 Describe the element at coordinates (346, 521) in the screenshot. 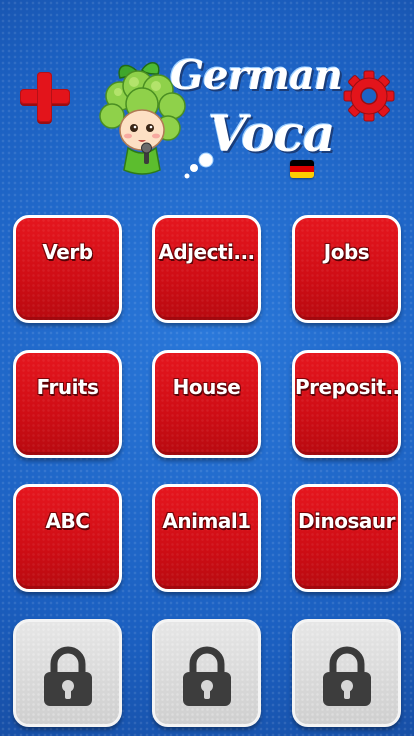

I see `category-label: Dinosaur` at that location.